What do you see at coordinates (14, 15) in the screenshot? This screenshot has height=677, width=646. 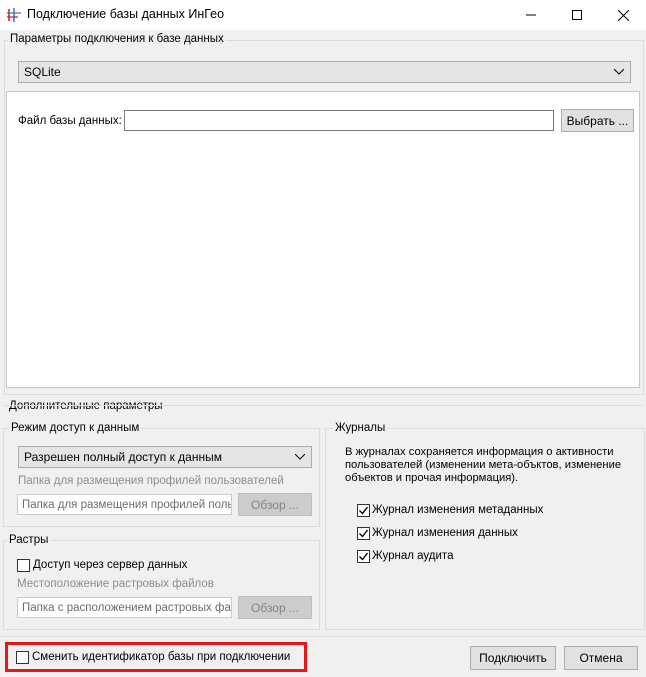 I see `app-icon` at bounding box center [14, 15].